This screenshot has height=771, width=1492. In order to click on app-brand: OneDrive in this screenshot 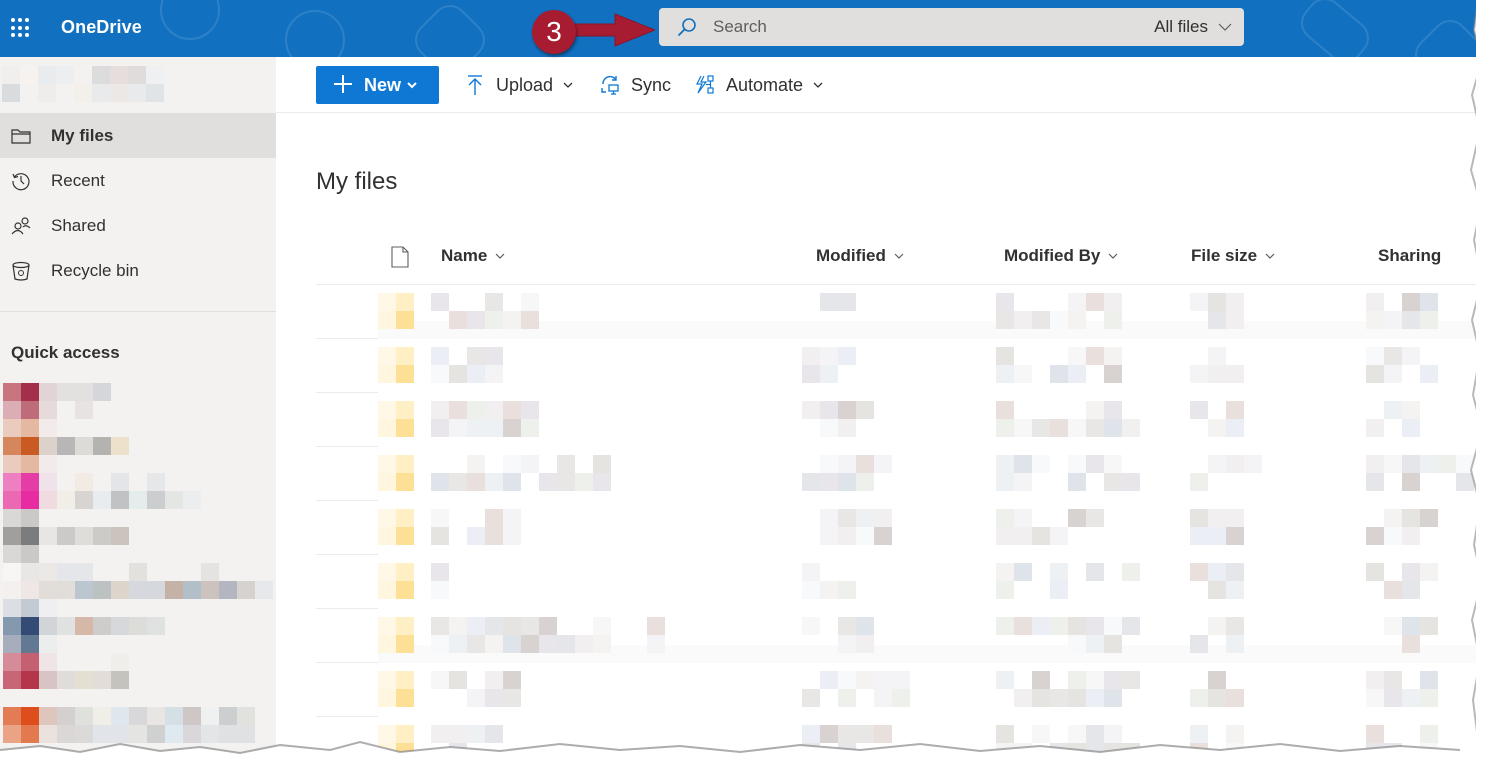, I will do `click(101, 27)`.